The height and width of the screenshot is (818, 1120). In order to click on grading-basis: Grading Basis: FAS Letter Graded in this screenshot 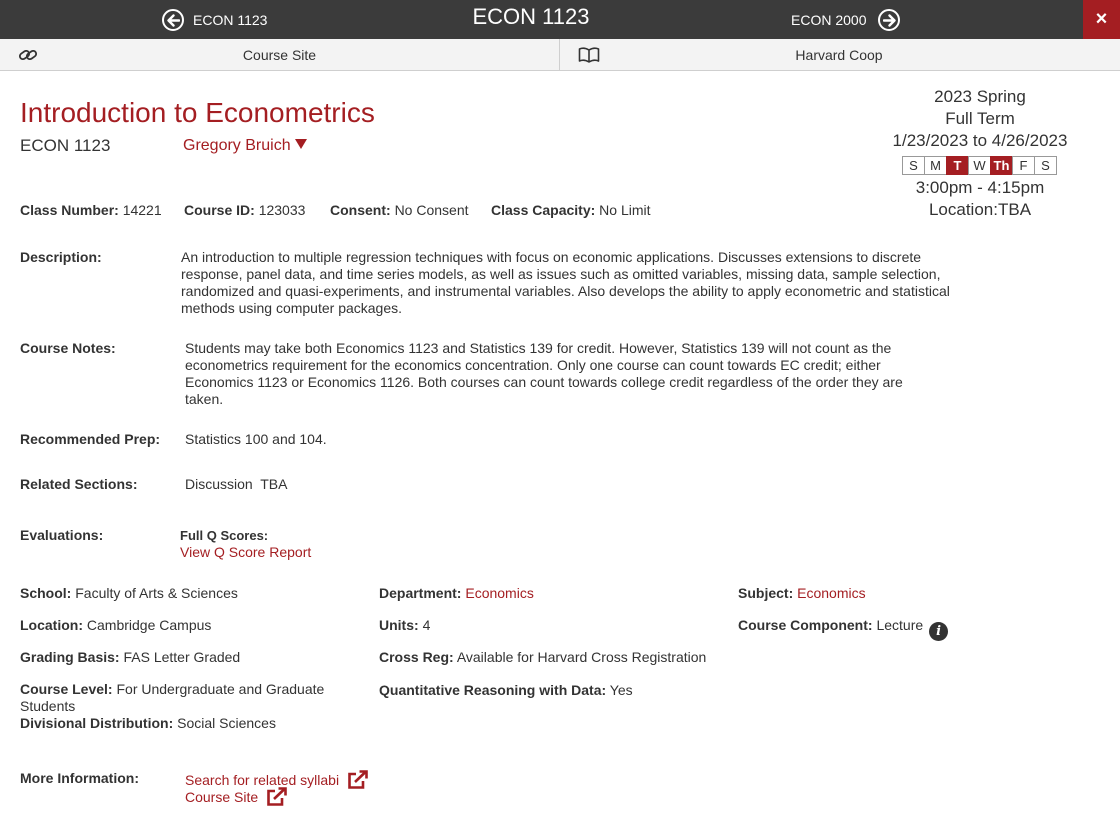, I will do `click(130, 657)`.